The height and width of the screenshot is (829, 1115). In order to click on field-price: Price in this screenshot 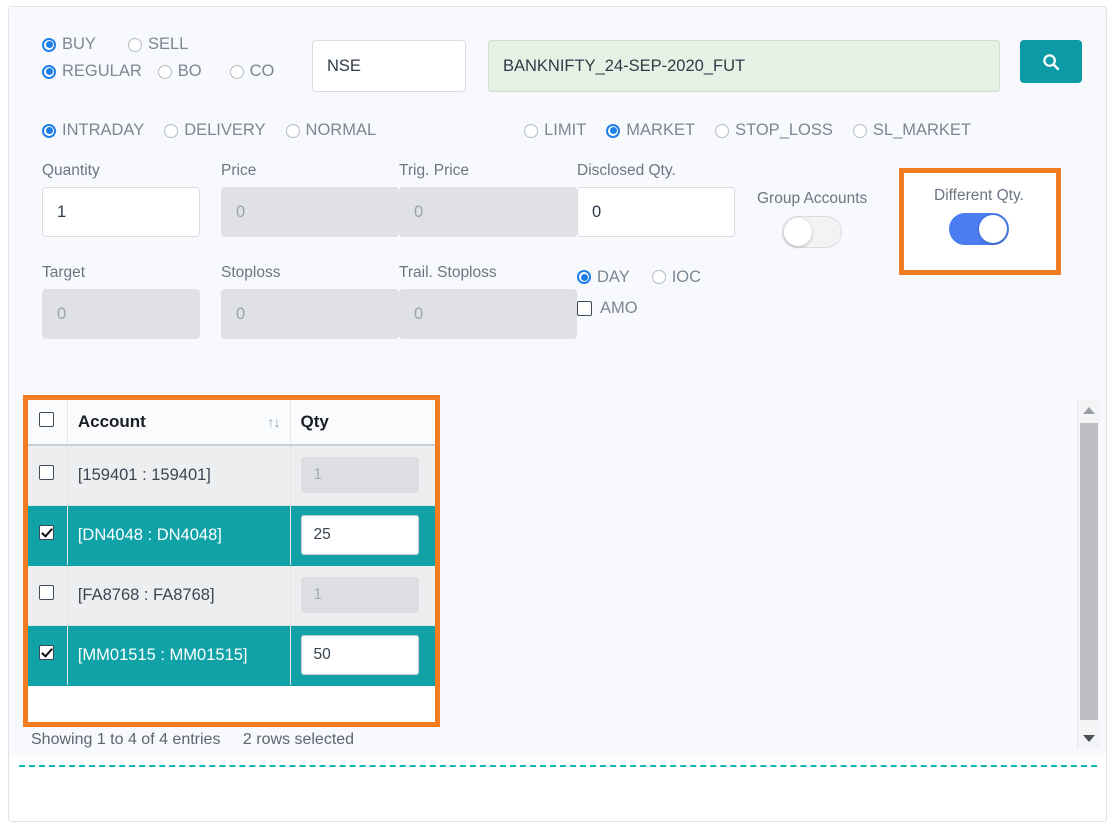, I will do `click(310, 199)`.